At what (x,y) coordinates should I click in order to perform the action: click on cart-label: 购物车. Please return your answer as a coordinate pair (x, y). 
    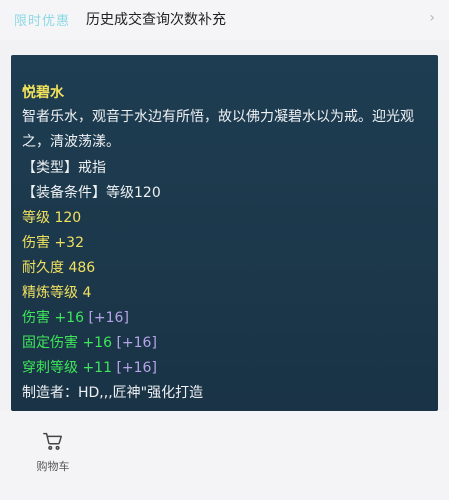
    Looking at the image, I should click on (53, 466).